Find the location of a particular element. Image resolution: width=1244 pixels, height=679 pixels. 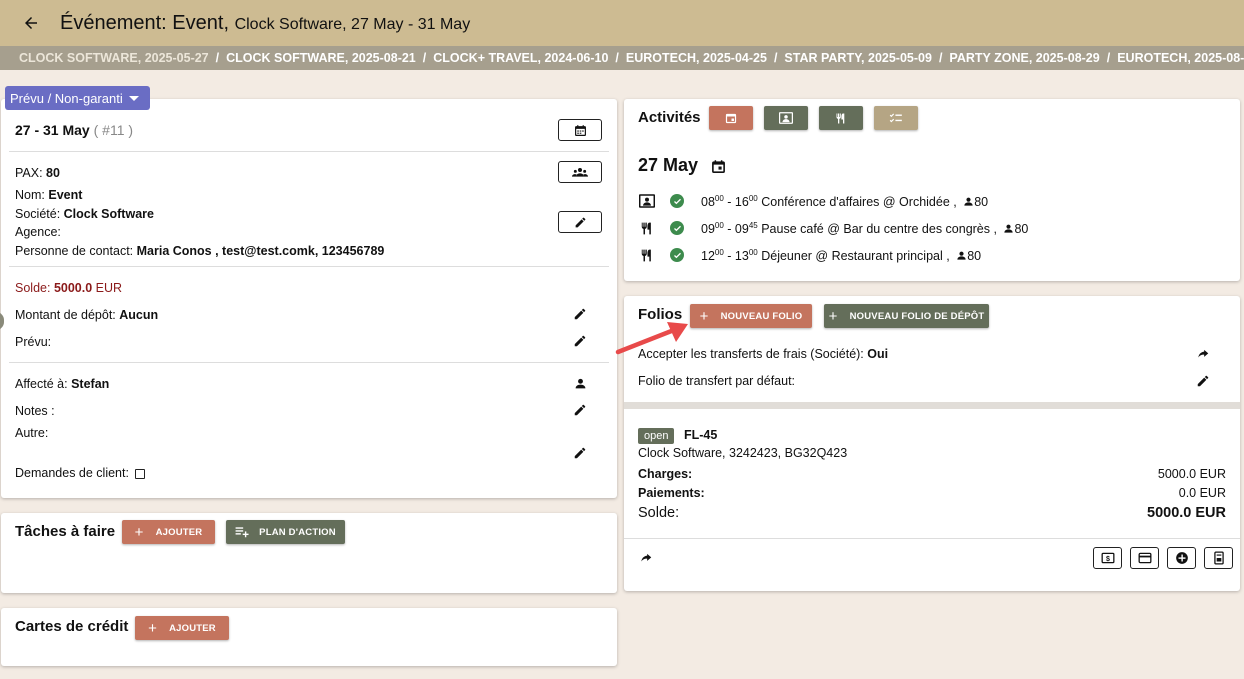

add-credit-card-label: AJOUTER is located at coordinates (192, 628).